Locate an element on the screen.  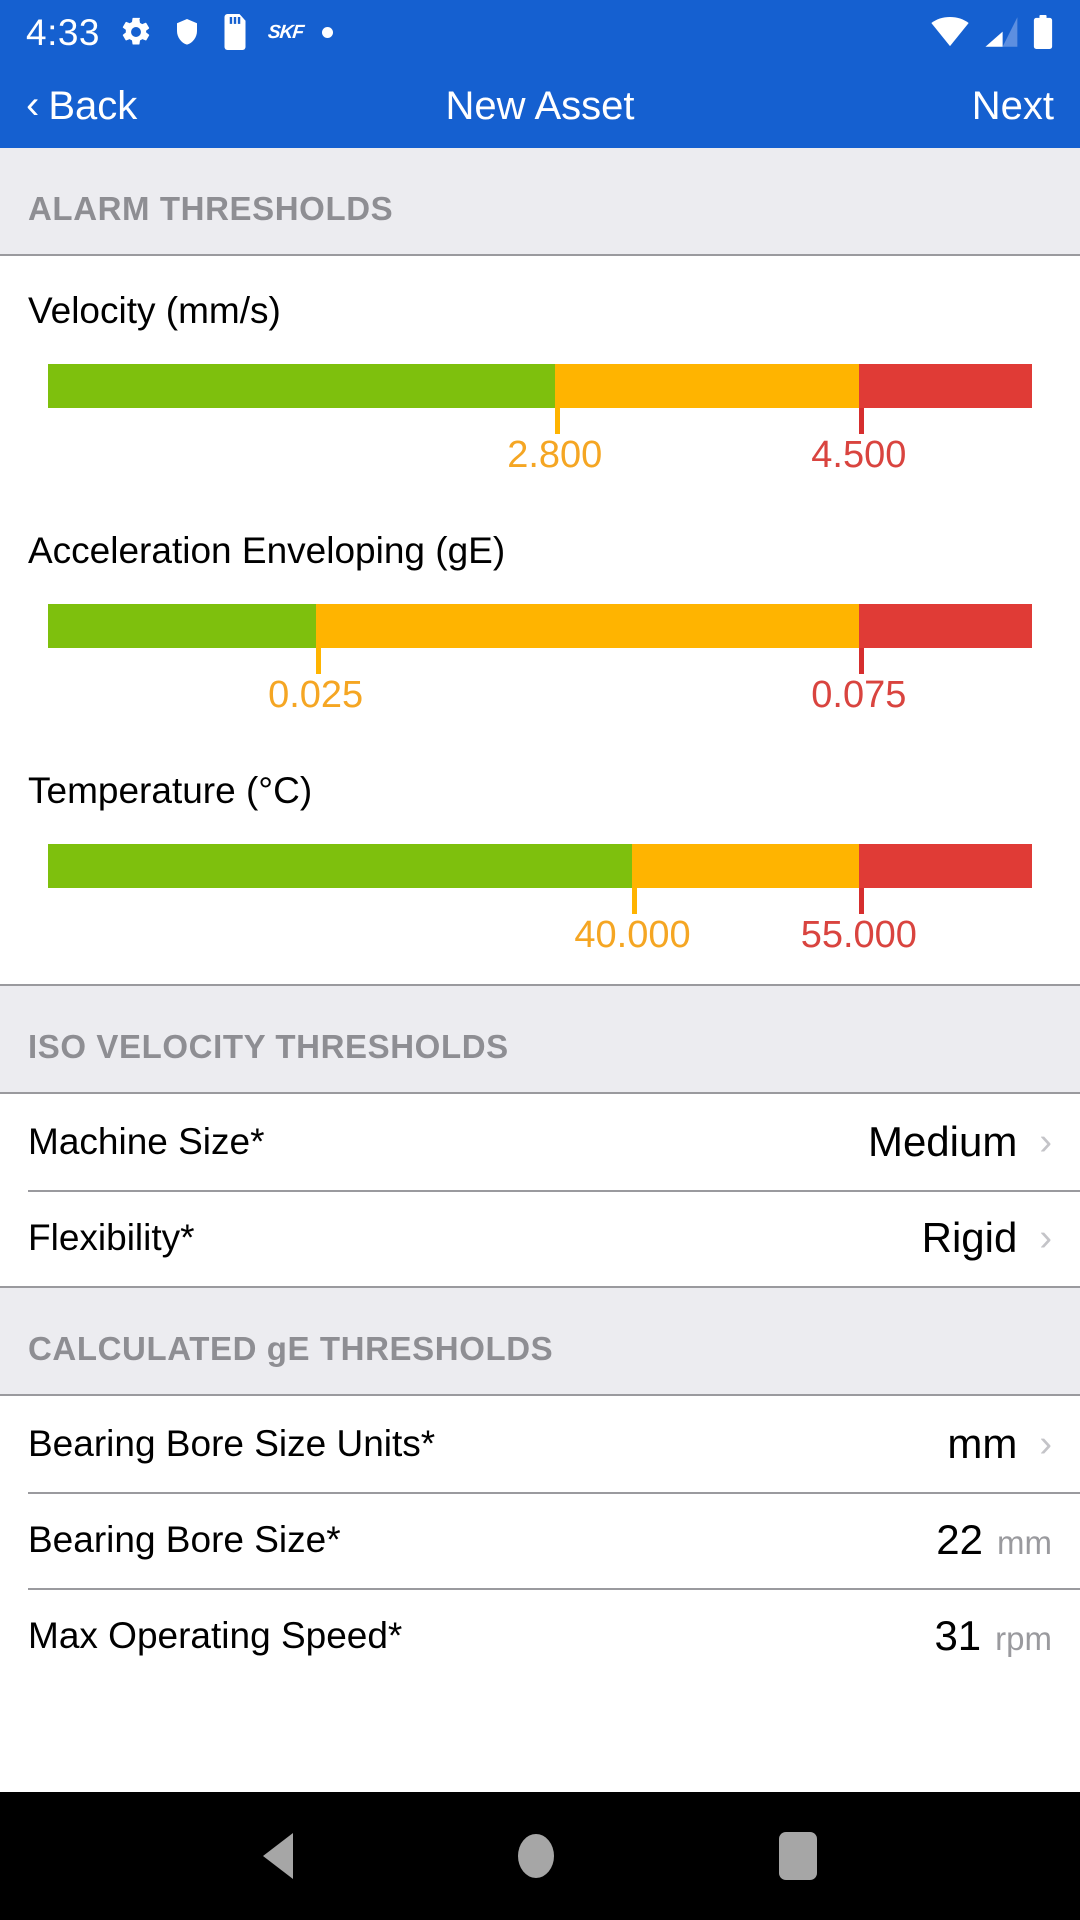
row-bearing-bore-size-units-value: mm is located at coordinates (982, 1443).